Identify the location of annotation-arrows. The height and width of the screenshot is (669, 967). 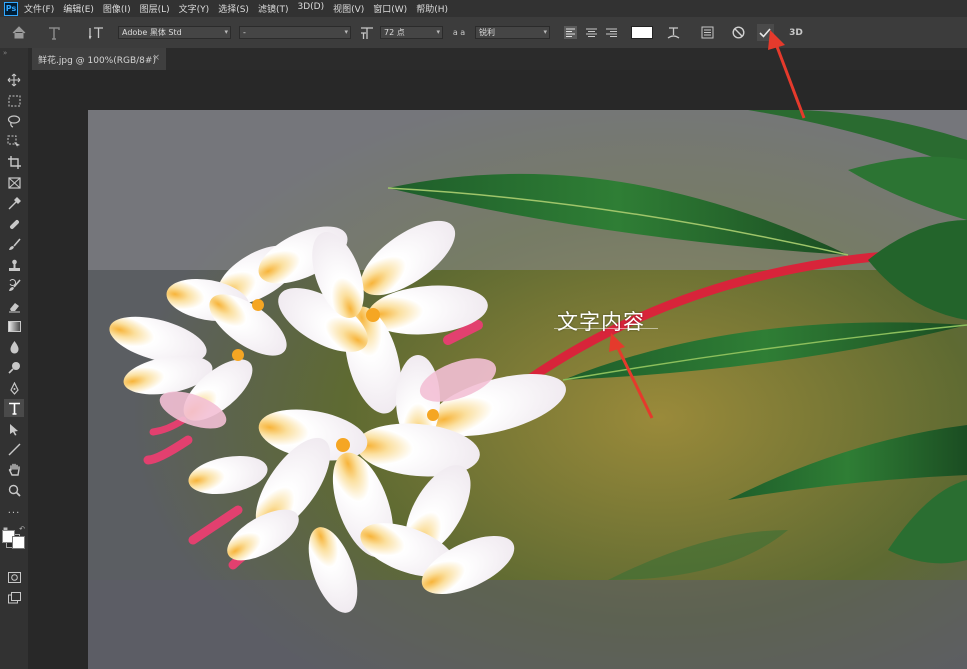
(707, 224).